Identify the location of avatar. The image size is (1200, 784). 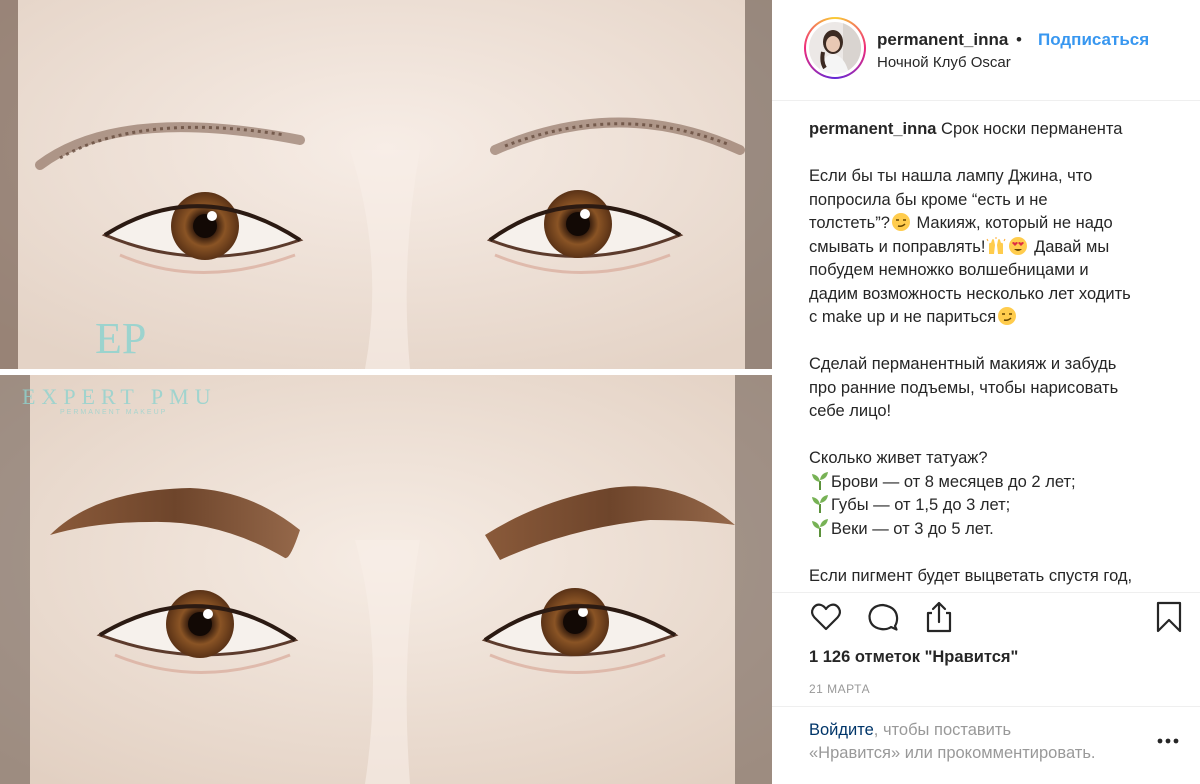
(835, 48).